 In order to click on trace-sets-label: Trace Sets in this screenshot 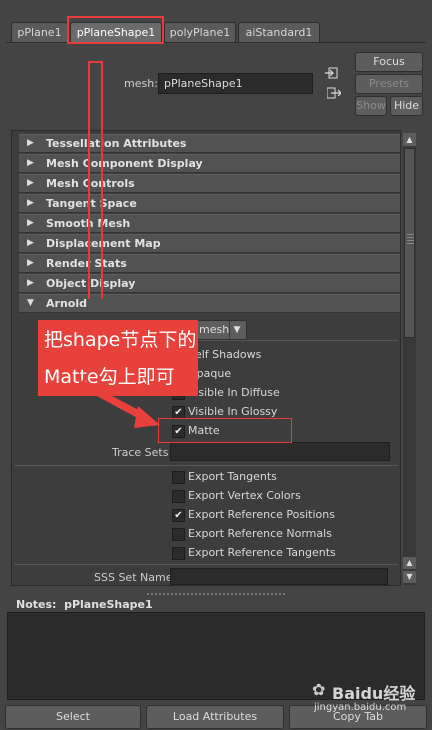, I will do `click(140, 452)`.